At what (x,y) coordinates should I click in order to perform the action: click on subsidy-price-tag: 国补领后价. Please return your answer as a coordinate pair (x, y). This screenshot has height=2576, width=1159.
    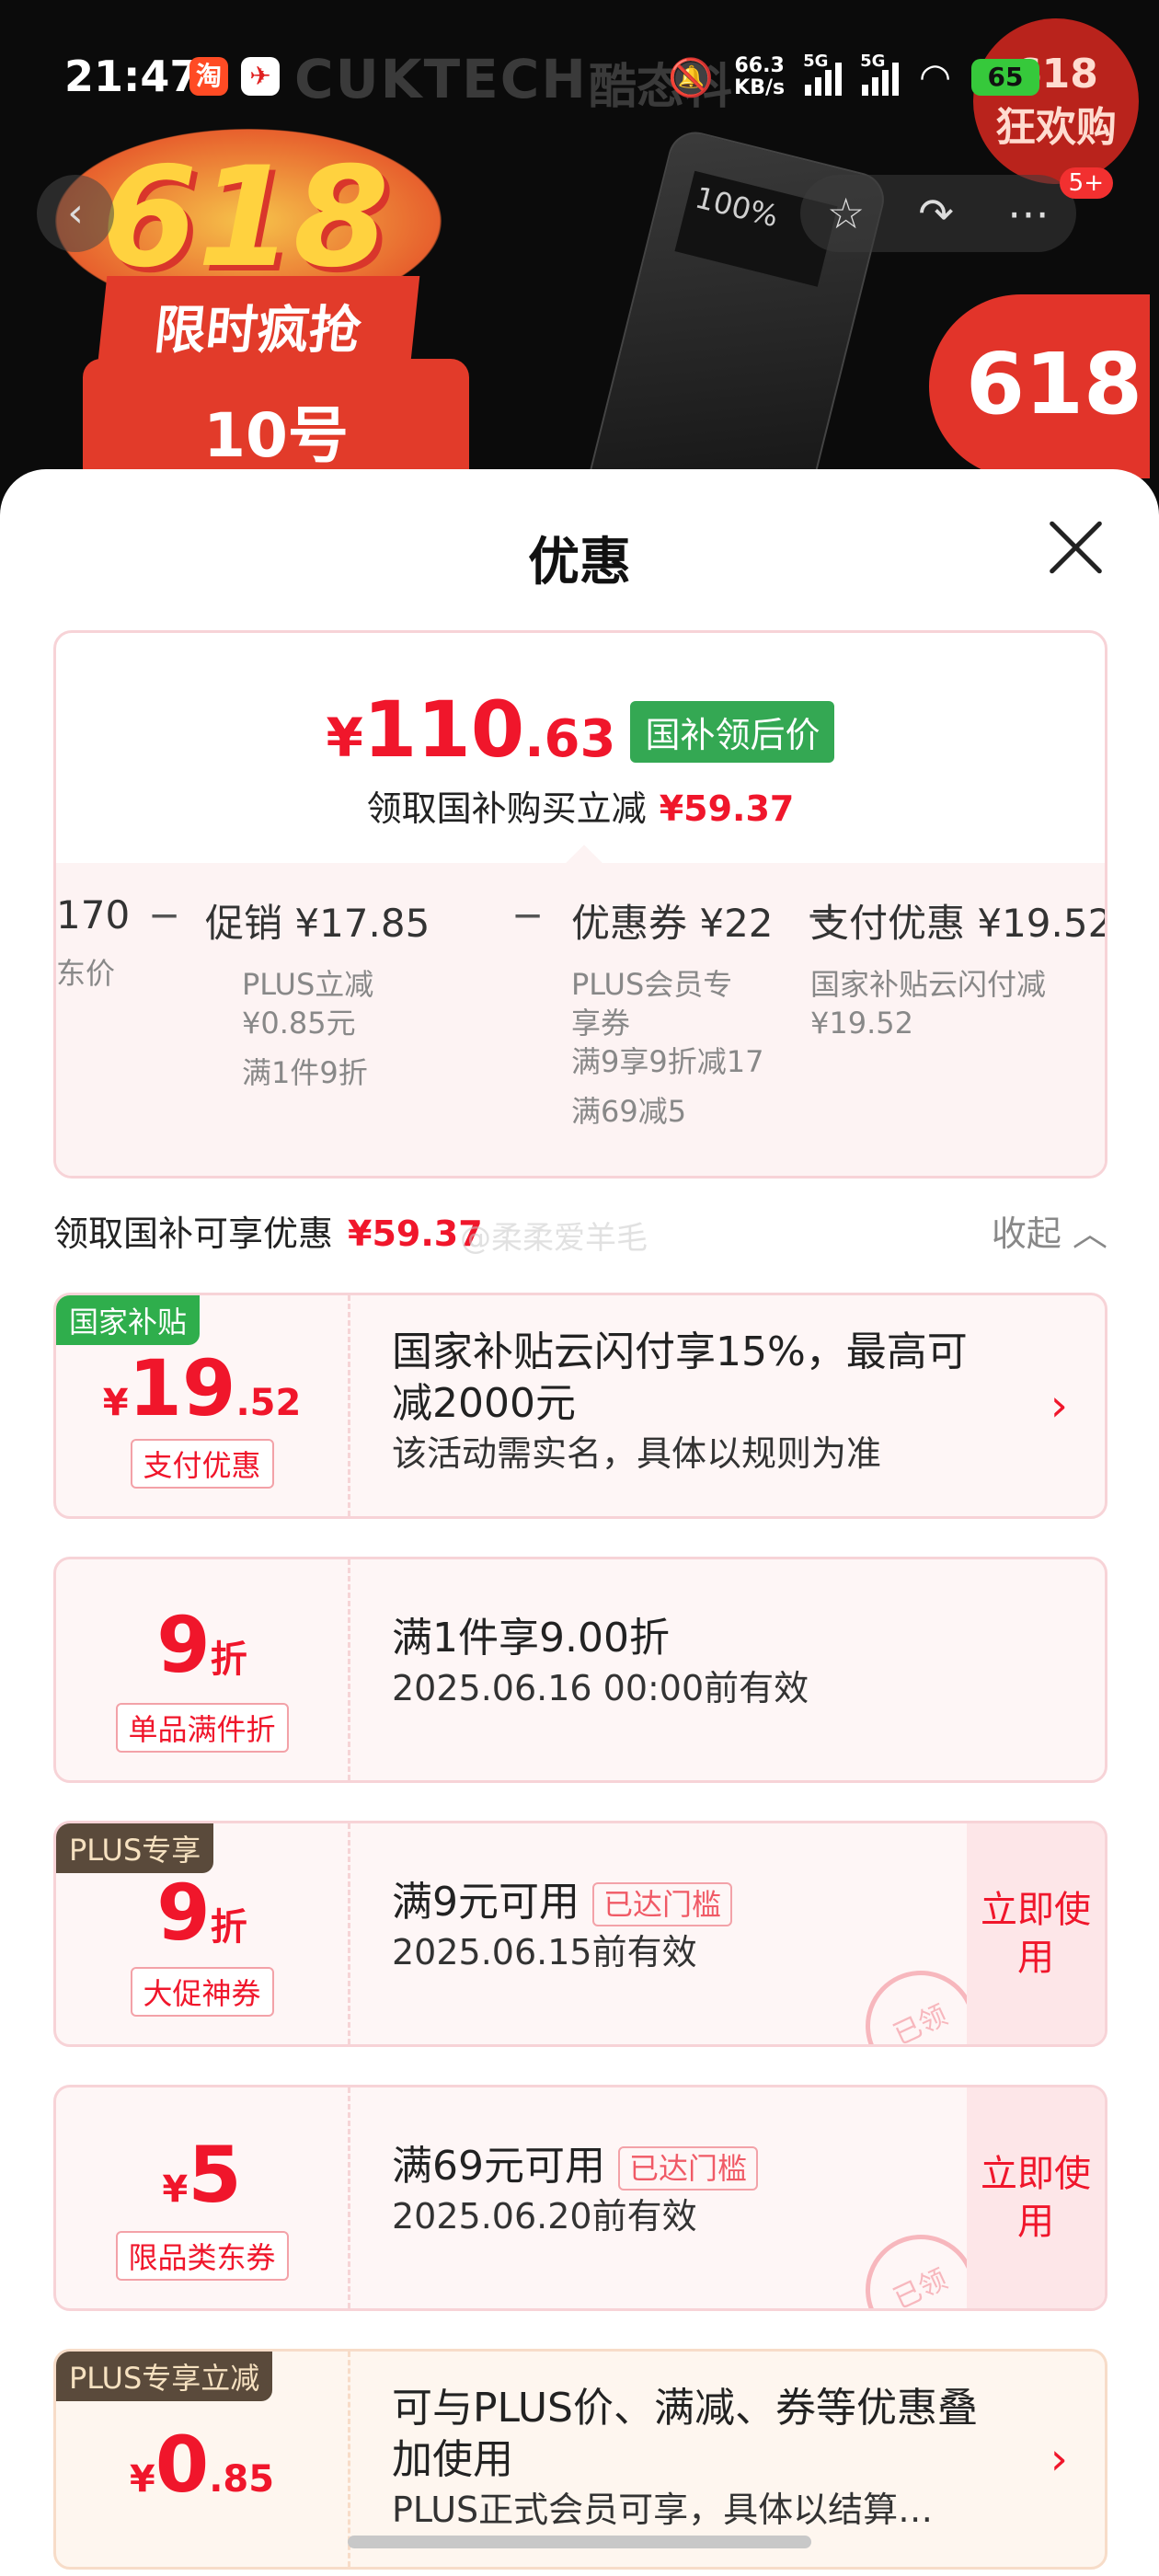
    Looking at the image, I should click on (732, 732).